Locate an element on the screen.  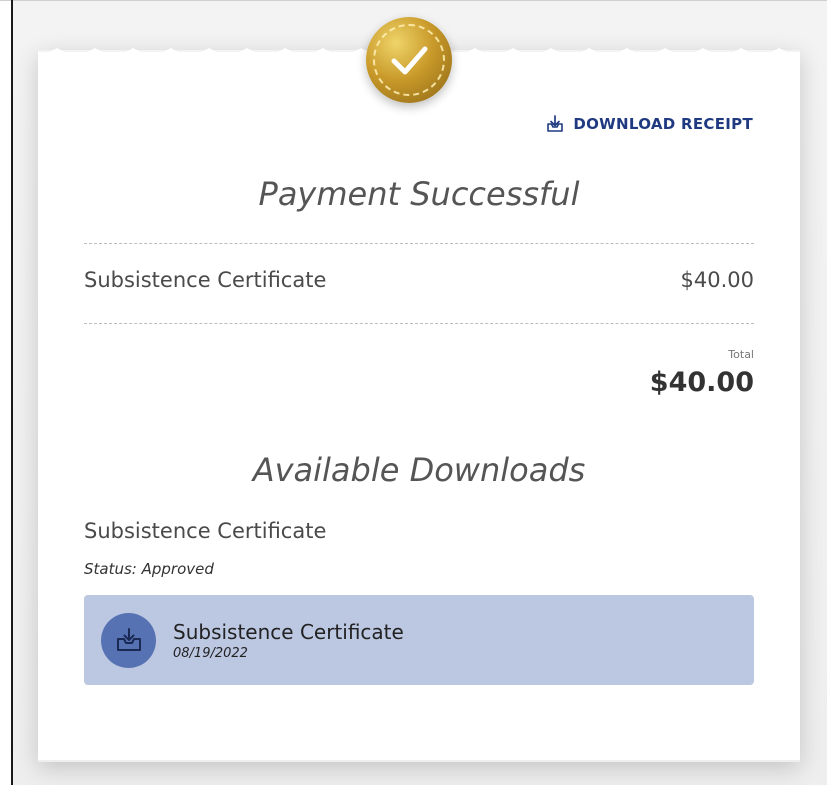
download-receipt-label: DOWNLOAD RECEIPT is located at coordinates (663, 124).